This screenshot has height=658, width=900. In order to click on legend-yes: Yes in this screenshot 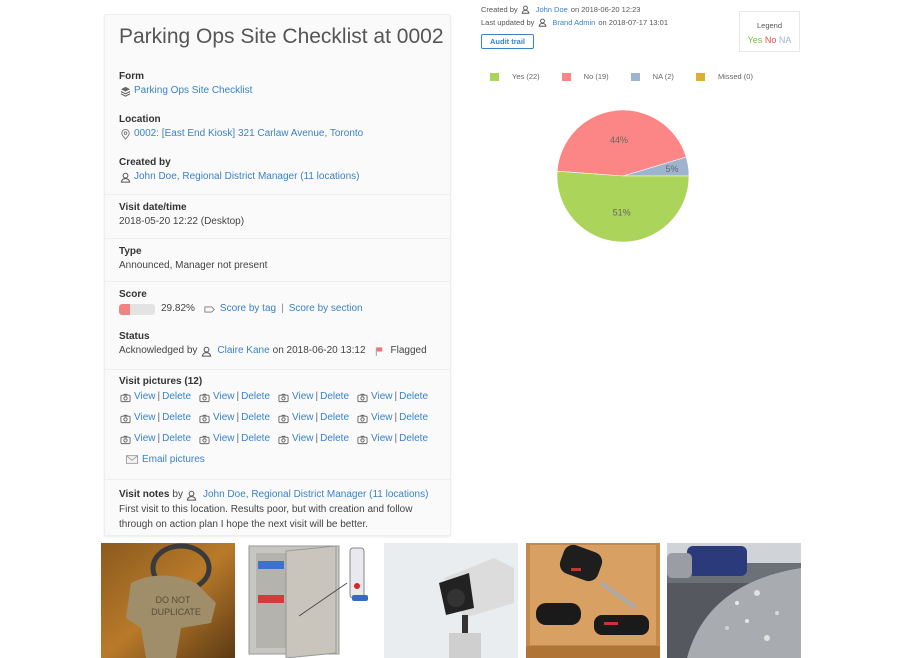, I will do `click(755, 40)`.